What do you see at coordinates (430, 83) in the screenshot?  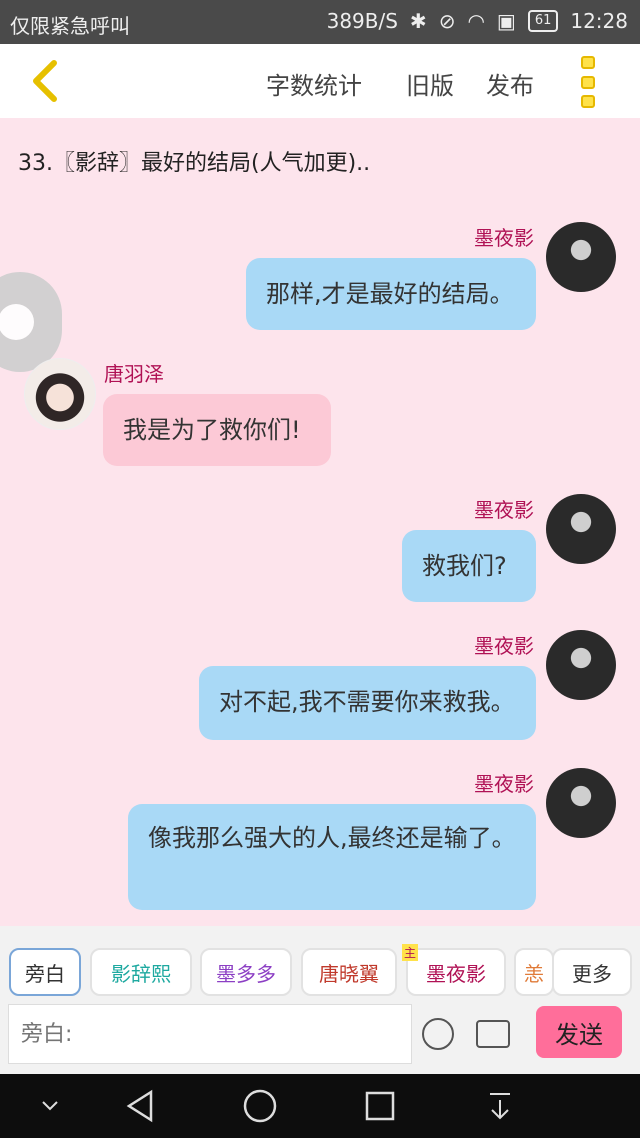 I see `old-version-button: 旧版` at bounding box center [430, 83].